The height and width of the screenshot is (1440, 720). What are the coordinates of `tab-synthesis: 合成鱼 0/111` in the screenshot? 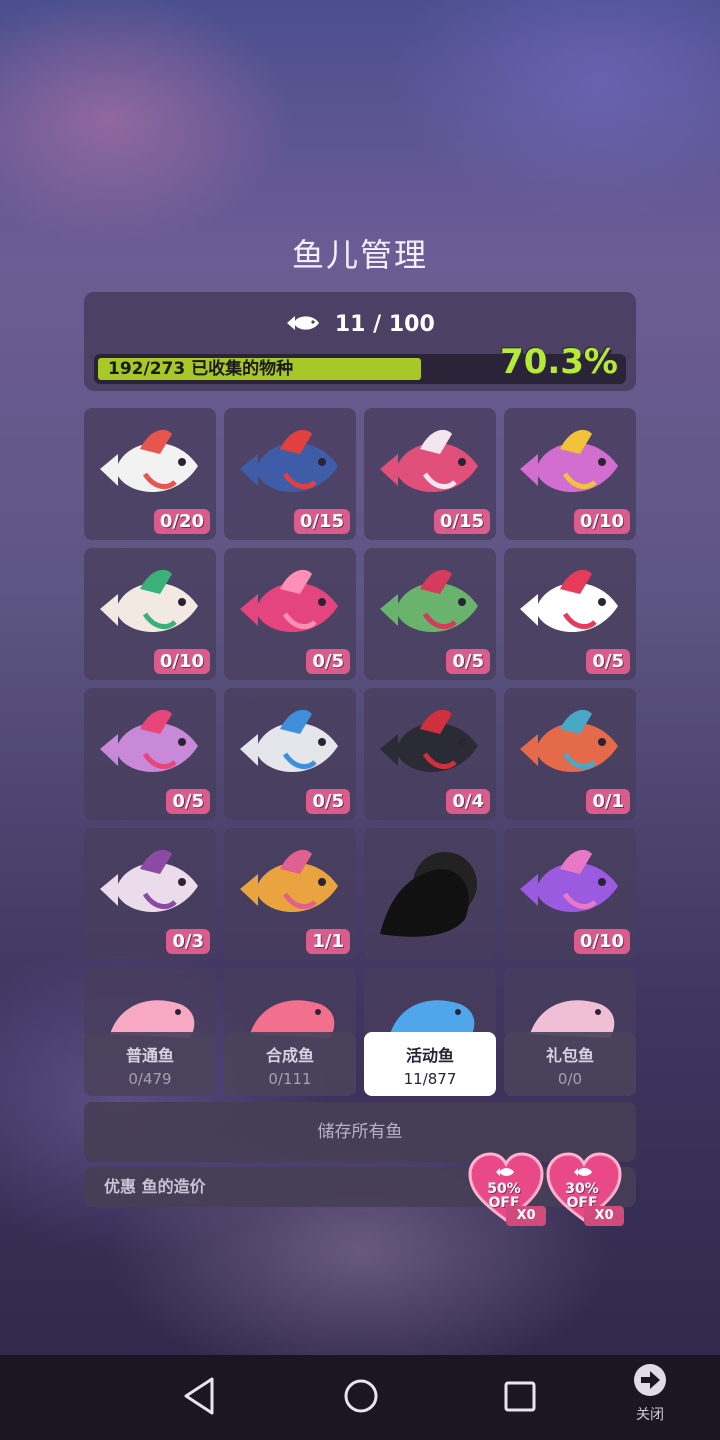 It's located at (290, 1064).